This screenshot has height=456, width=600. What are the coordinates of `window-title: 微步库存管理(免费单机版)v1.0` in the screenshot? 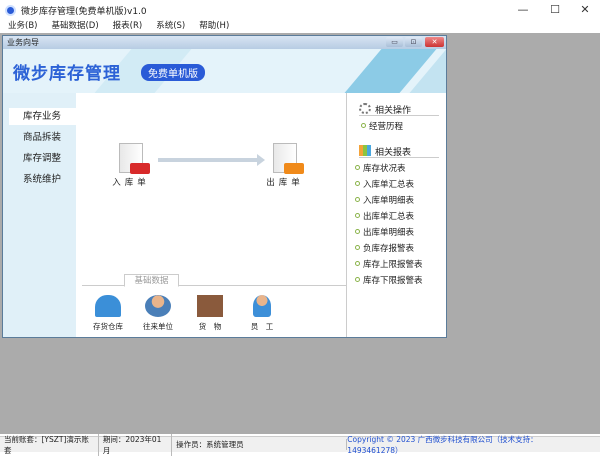 It's located at (84, 11).